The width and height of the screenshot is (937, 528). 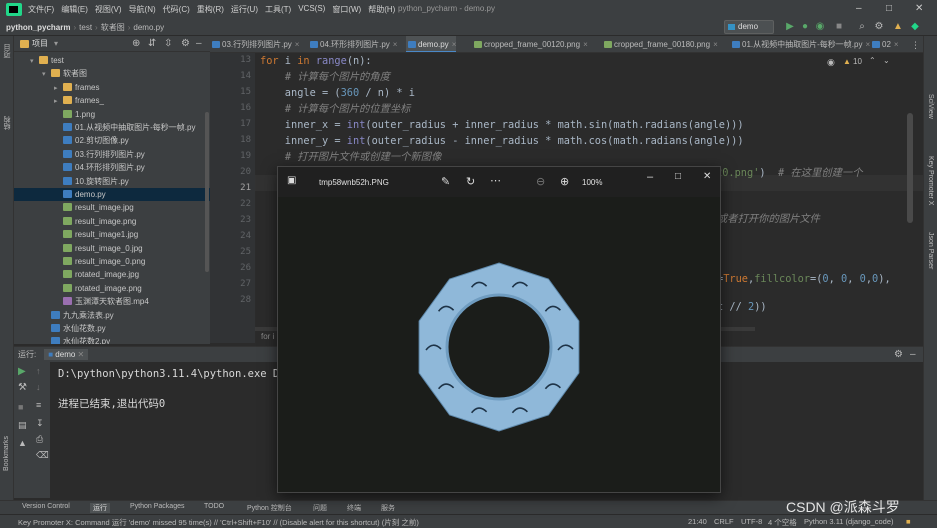 What do you see at coordinates (790, 27) in the screenshot?
I see `run-icon: ▶` at bounding box center [790, 27].